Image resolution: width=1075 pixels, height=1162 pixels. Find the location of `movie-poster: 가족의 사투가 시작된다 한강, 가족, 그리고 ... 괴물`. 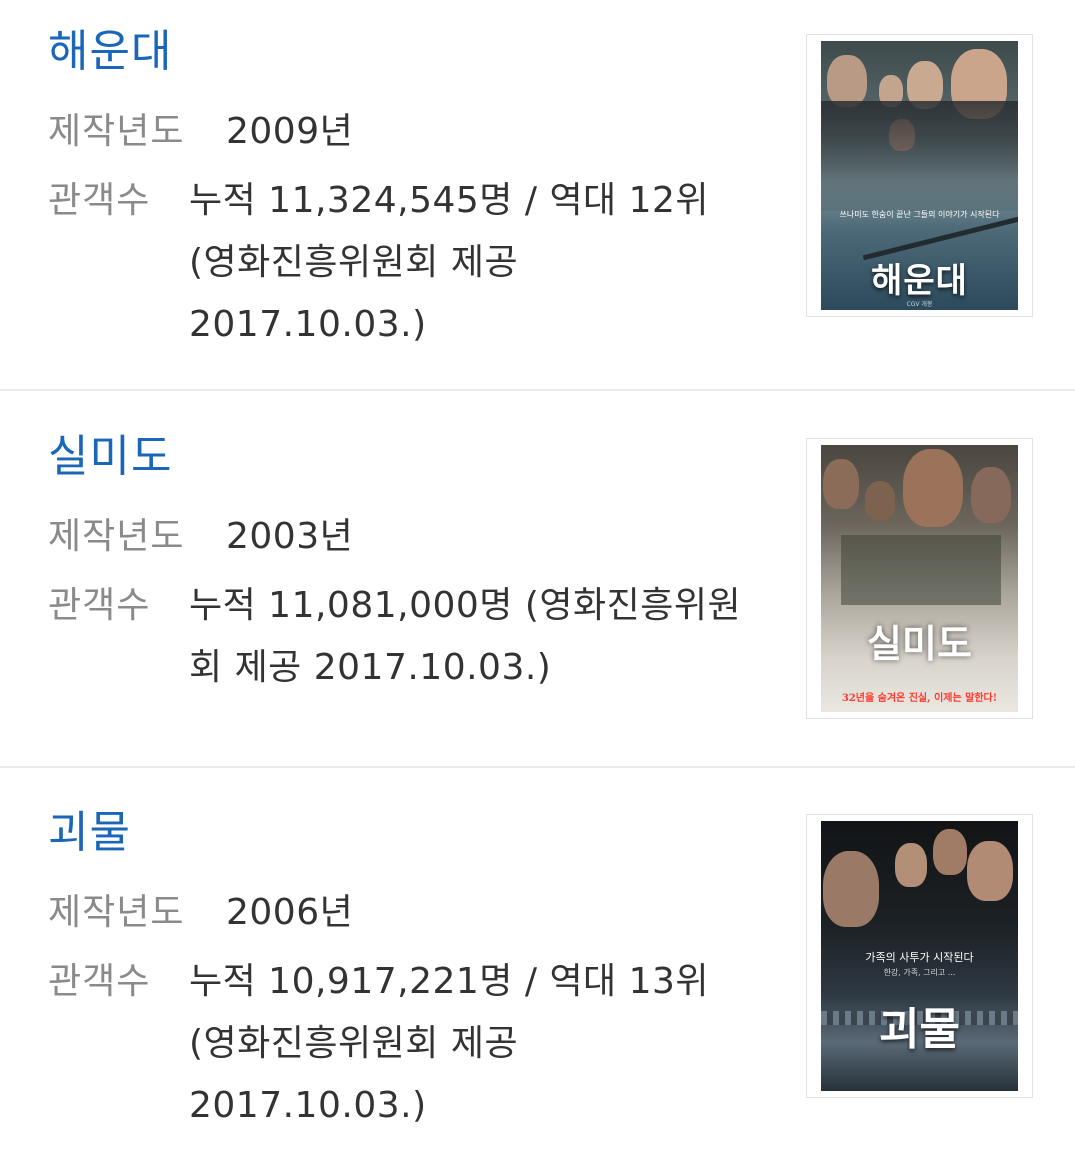

movie-poster: 가족의 사투가 시작된다 한강, 가족, 그리고 ... 괴물 is located at coordinates (919, 956).